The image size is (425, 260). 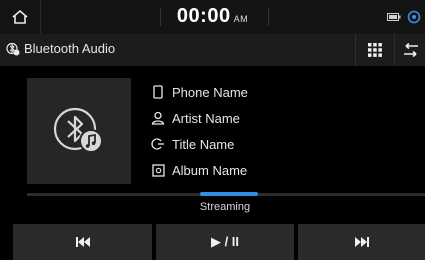 I want to click on title-group: Bluetooth Audio, so click(x=60, y=48).